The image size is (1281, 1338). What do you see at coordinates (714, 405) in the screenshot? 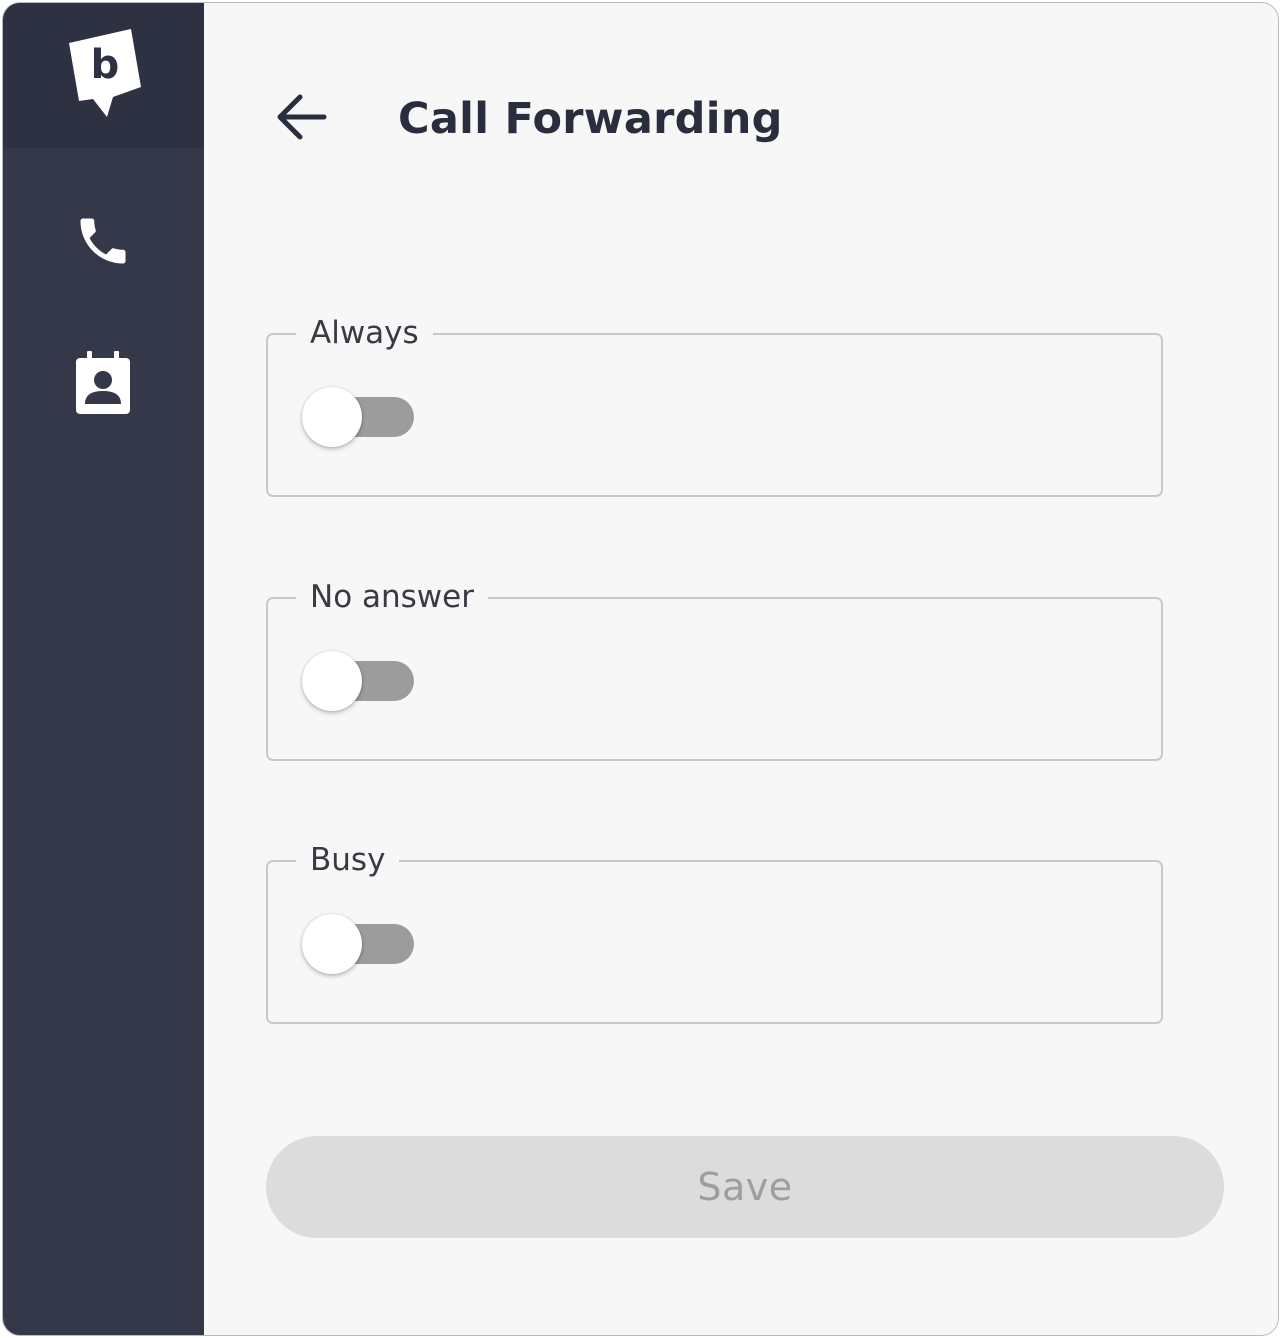
I see `forwarding-always-group: Always` at bounding box center [714, 405].